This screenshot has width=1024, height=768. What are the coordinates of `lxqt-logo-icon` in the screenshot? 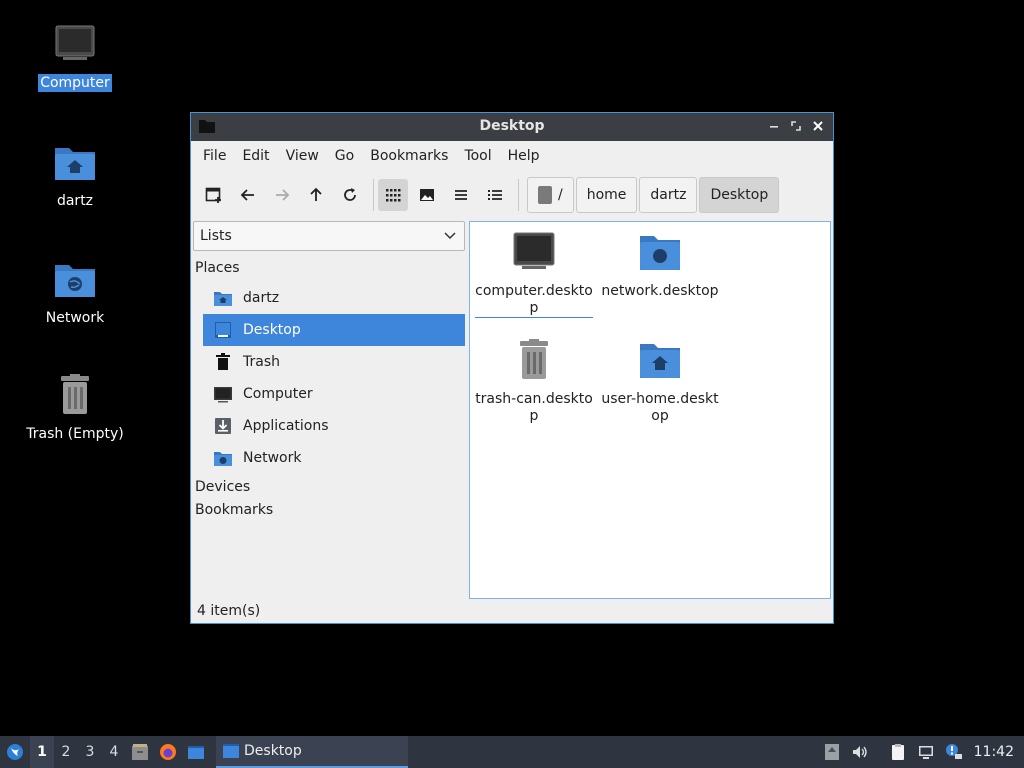 It's located at (15, 752).